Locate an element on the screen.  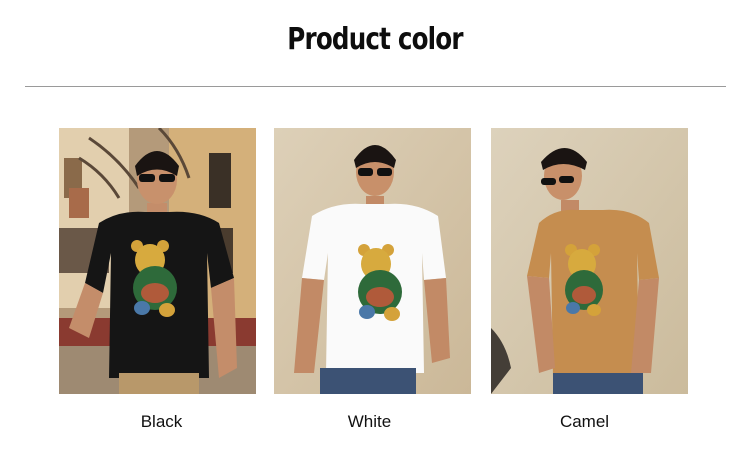
title-divider is located at coordinates (375, 86).